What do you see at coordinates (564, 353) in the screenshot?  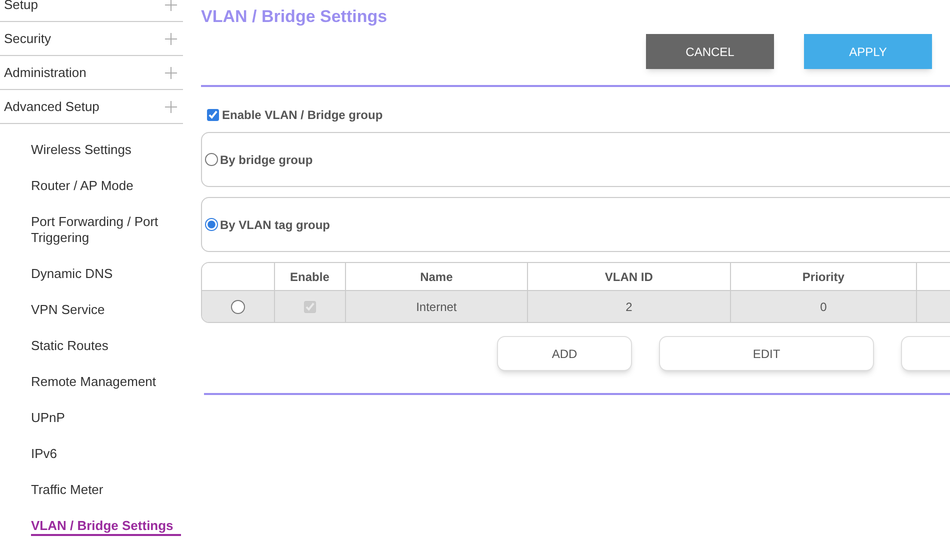 I see `table-button: ADD` at bounding box center [564, 353].